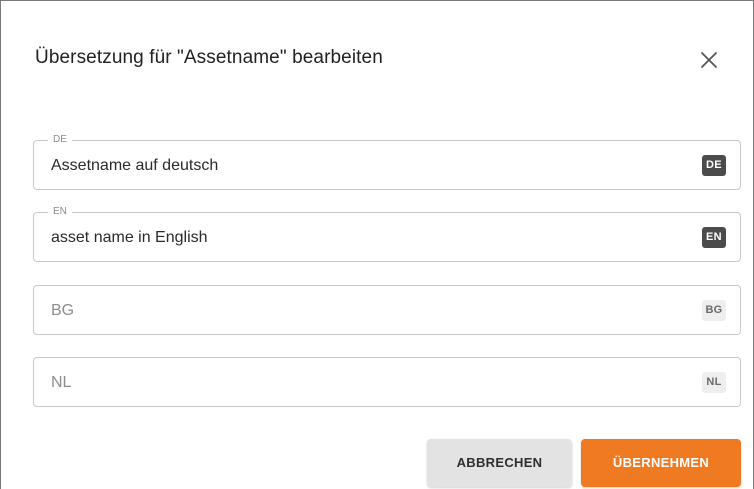 The width and height of the screenshot is (754, 489). Describe the element at coordinates (62, 311) in the screenshot. I see `field-placeholder: BG` at that location.